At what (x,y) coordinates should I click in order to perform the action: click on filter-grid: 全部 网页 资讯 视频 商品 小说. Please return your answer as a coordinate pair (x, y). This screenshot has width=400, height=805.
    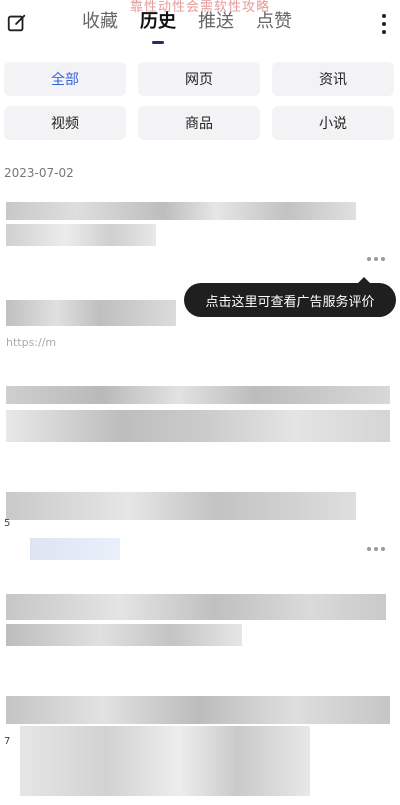
    Looking at the image, I should click on (200, 101).